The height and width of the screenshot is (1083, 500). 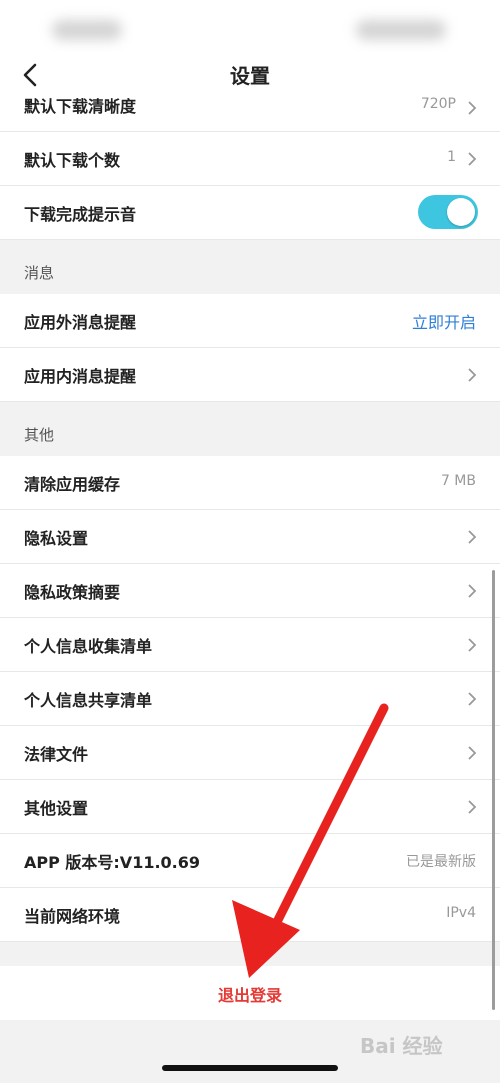 I want to click on privacy-settings-row: 隐私设置, so click(x=250, y=537).